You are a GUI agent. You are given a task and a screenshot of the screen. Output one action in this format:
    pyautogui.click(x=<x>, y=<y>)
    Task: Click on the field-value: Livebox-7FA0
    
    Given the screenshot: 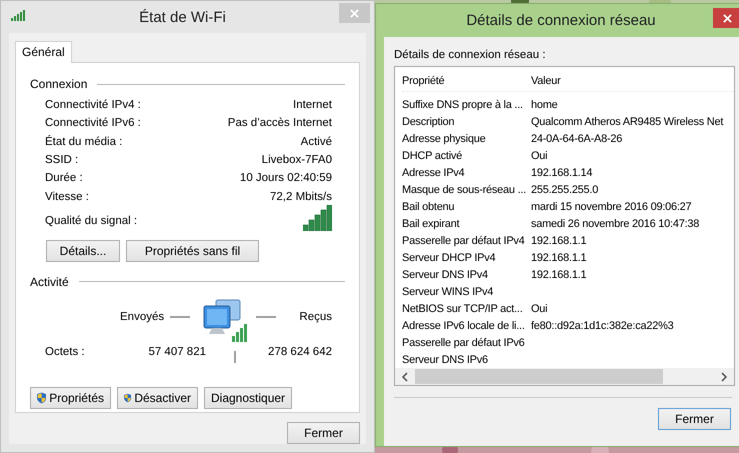 What is the action you would take?
    pyautogui.click(x=297, y=160)
    